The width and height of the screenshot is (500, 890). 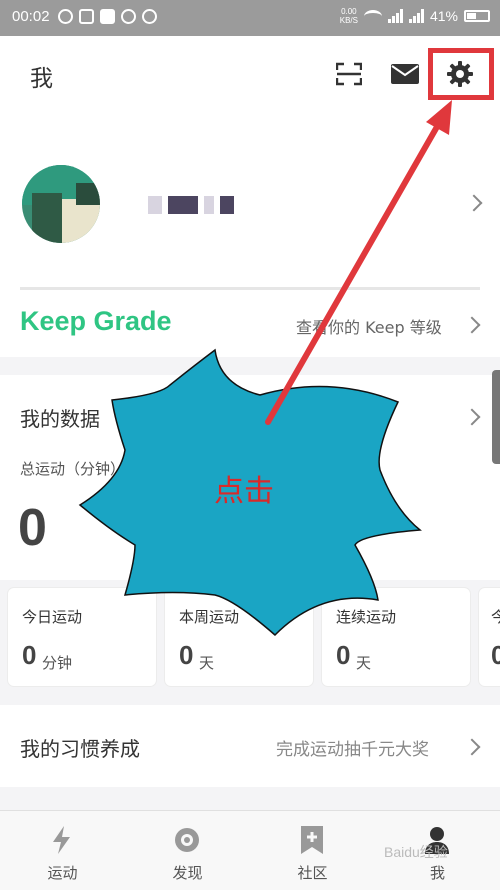 I want to click on scan-icon, so click(x=349, y=74).